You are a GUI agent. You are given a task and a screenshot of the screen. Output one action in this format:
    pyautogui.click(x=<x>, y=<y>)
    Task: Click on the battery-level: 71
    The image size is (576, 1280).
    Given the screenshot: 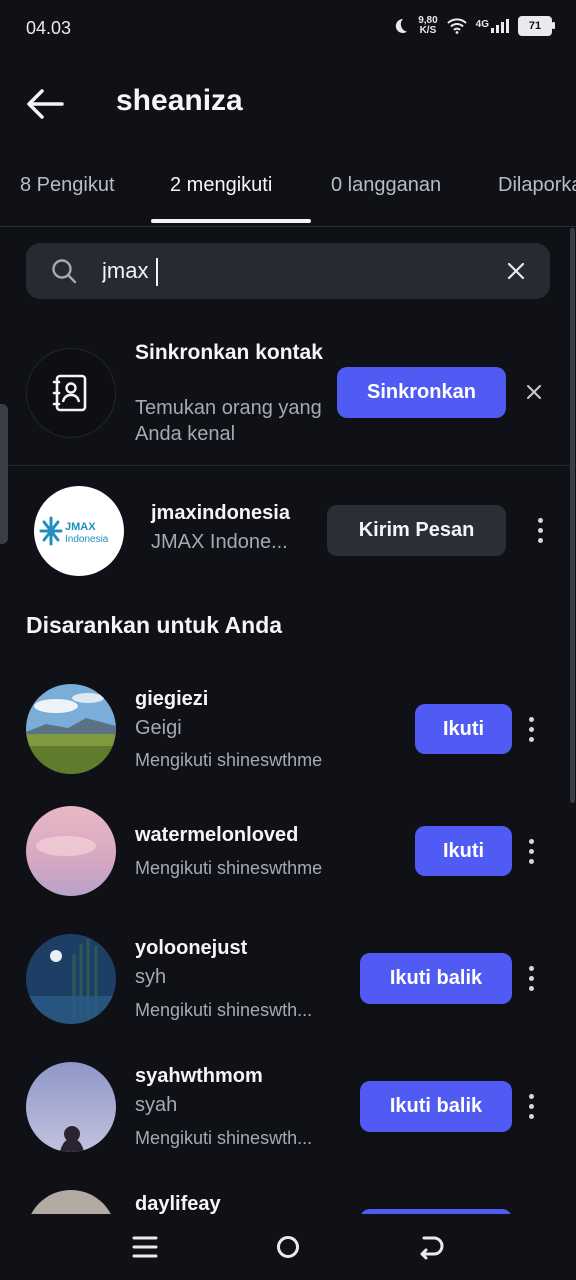 What is the action you would take?
    pyautogui.click(x=535, y=26)
    